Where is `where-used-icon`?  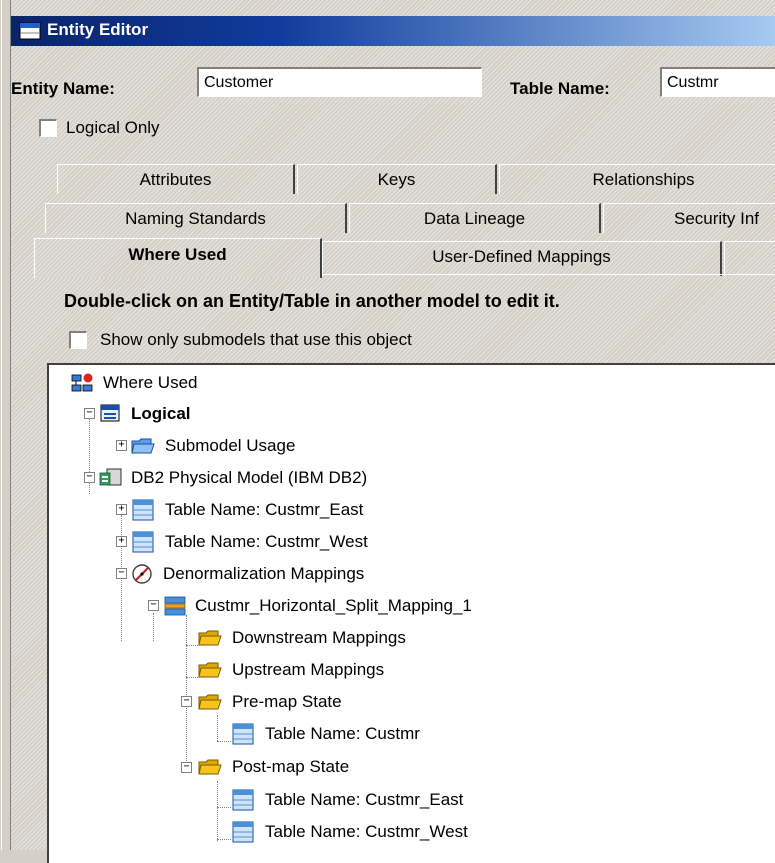
where-used-icon is located at coordinates (82, 382).